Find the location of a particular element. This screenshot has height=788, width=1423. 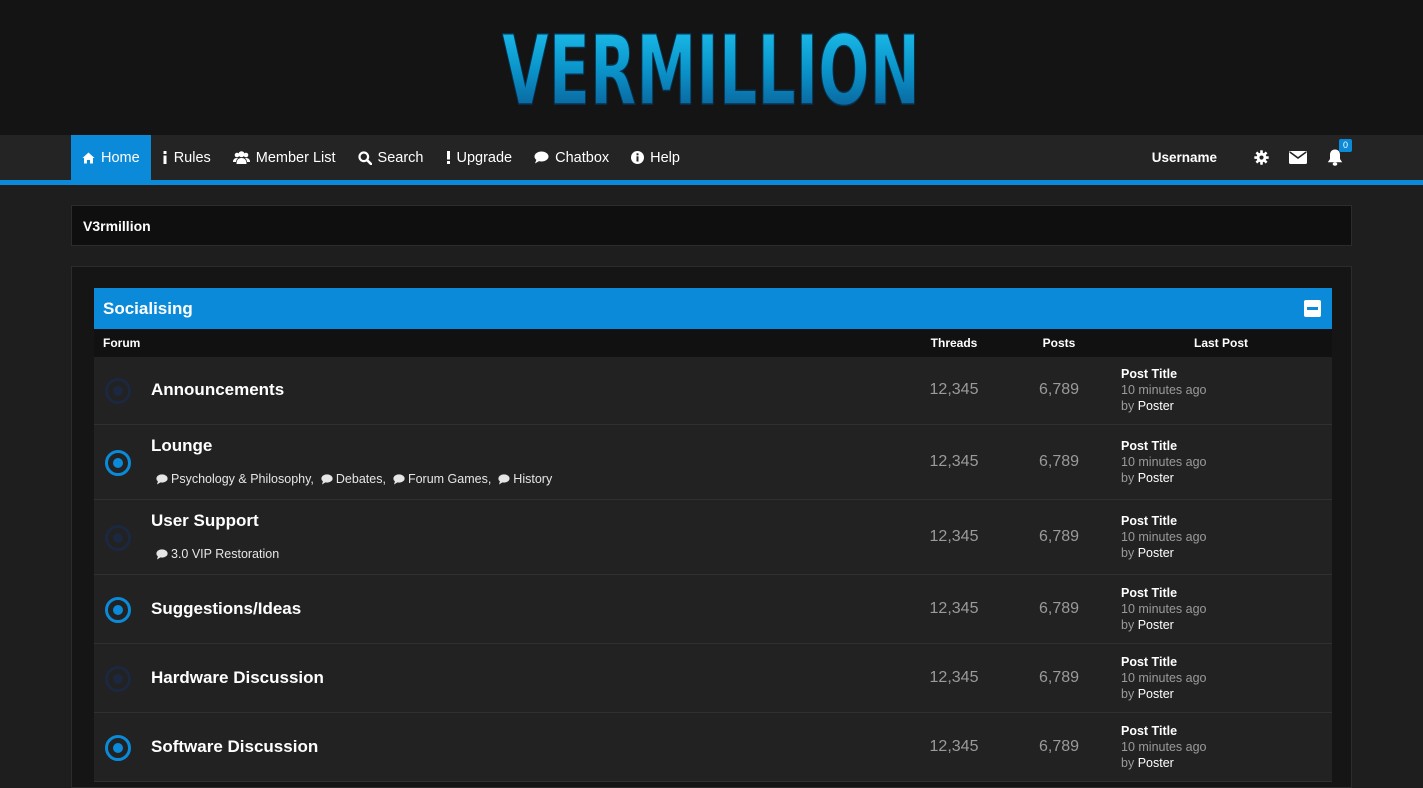

subforum-link: Psychology & Philosophy, is located at coordinates (235, 479).